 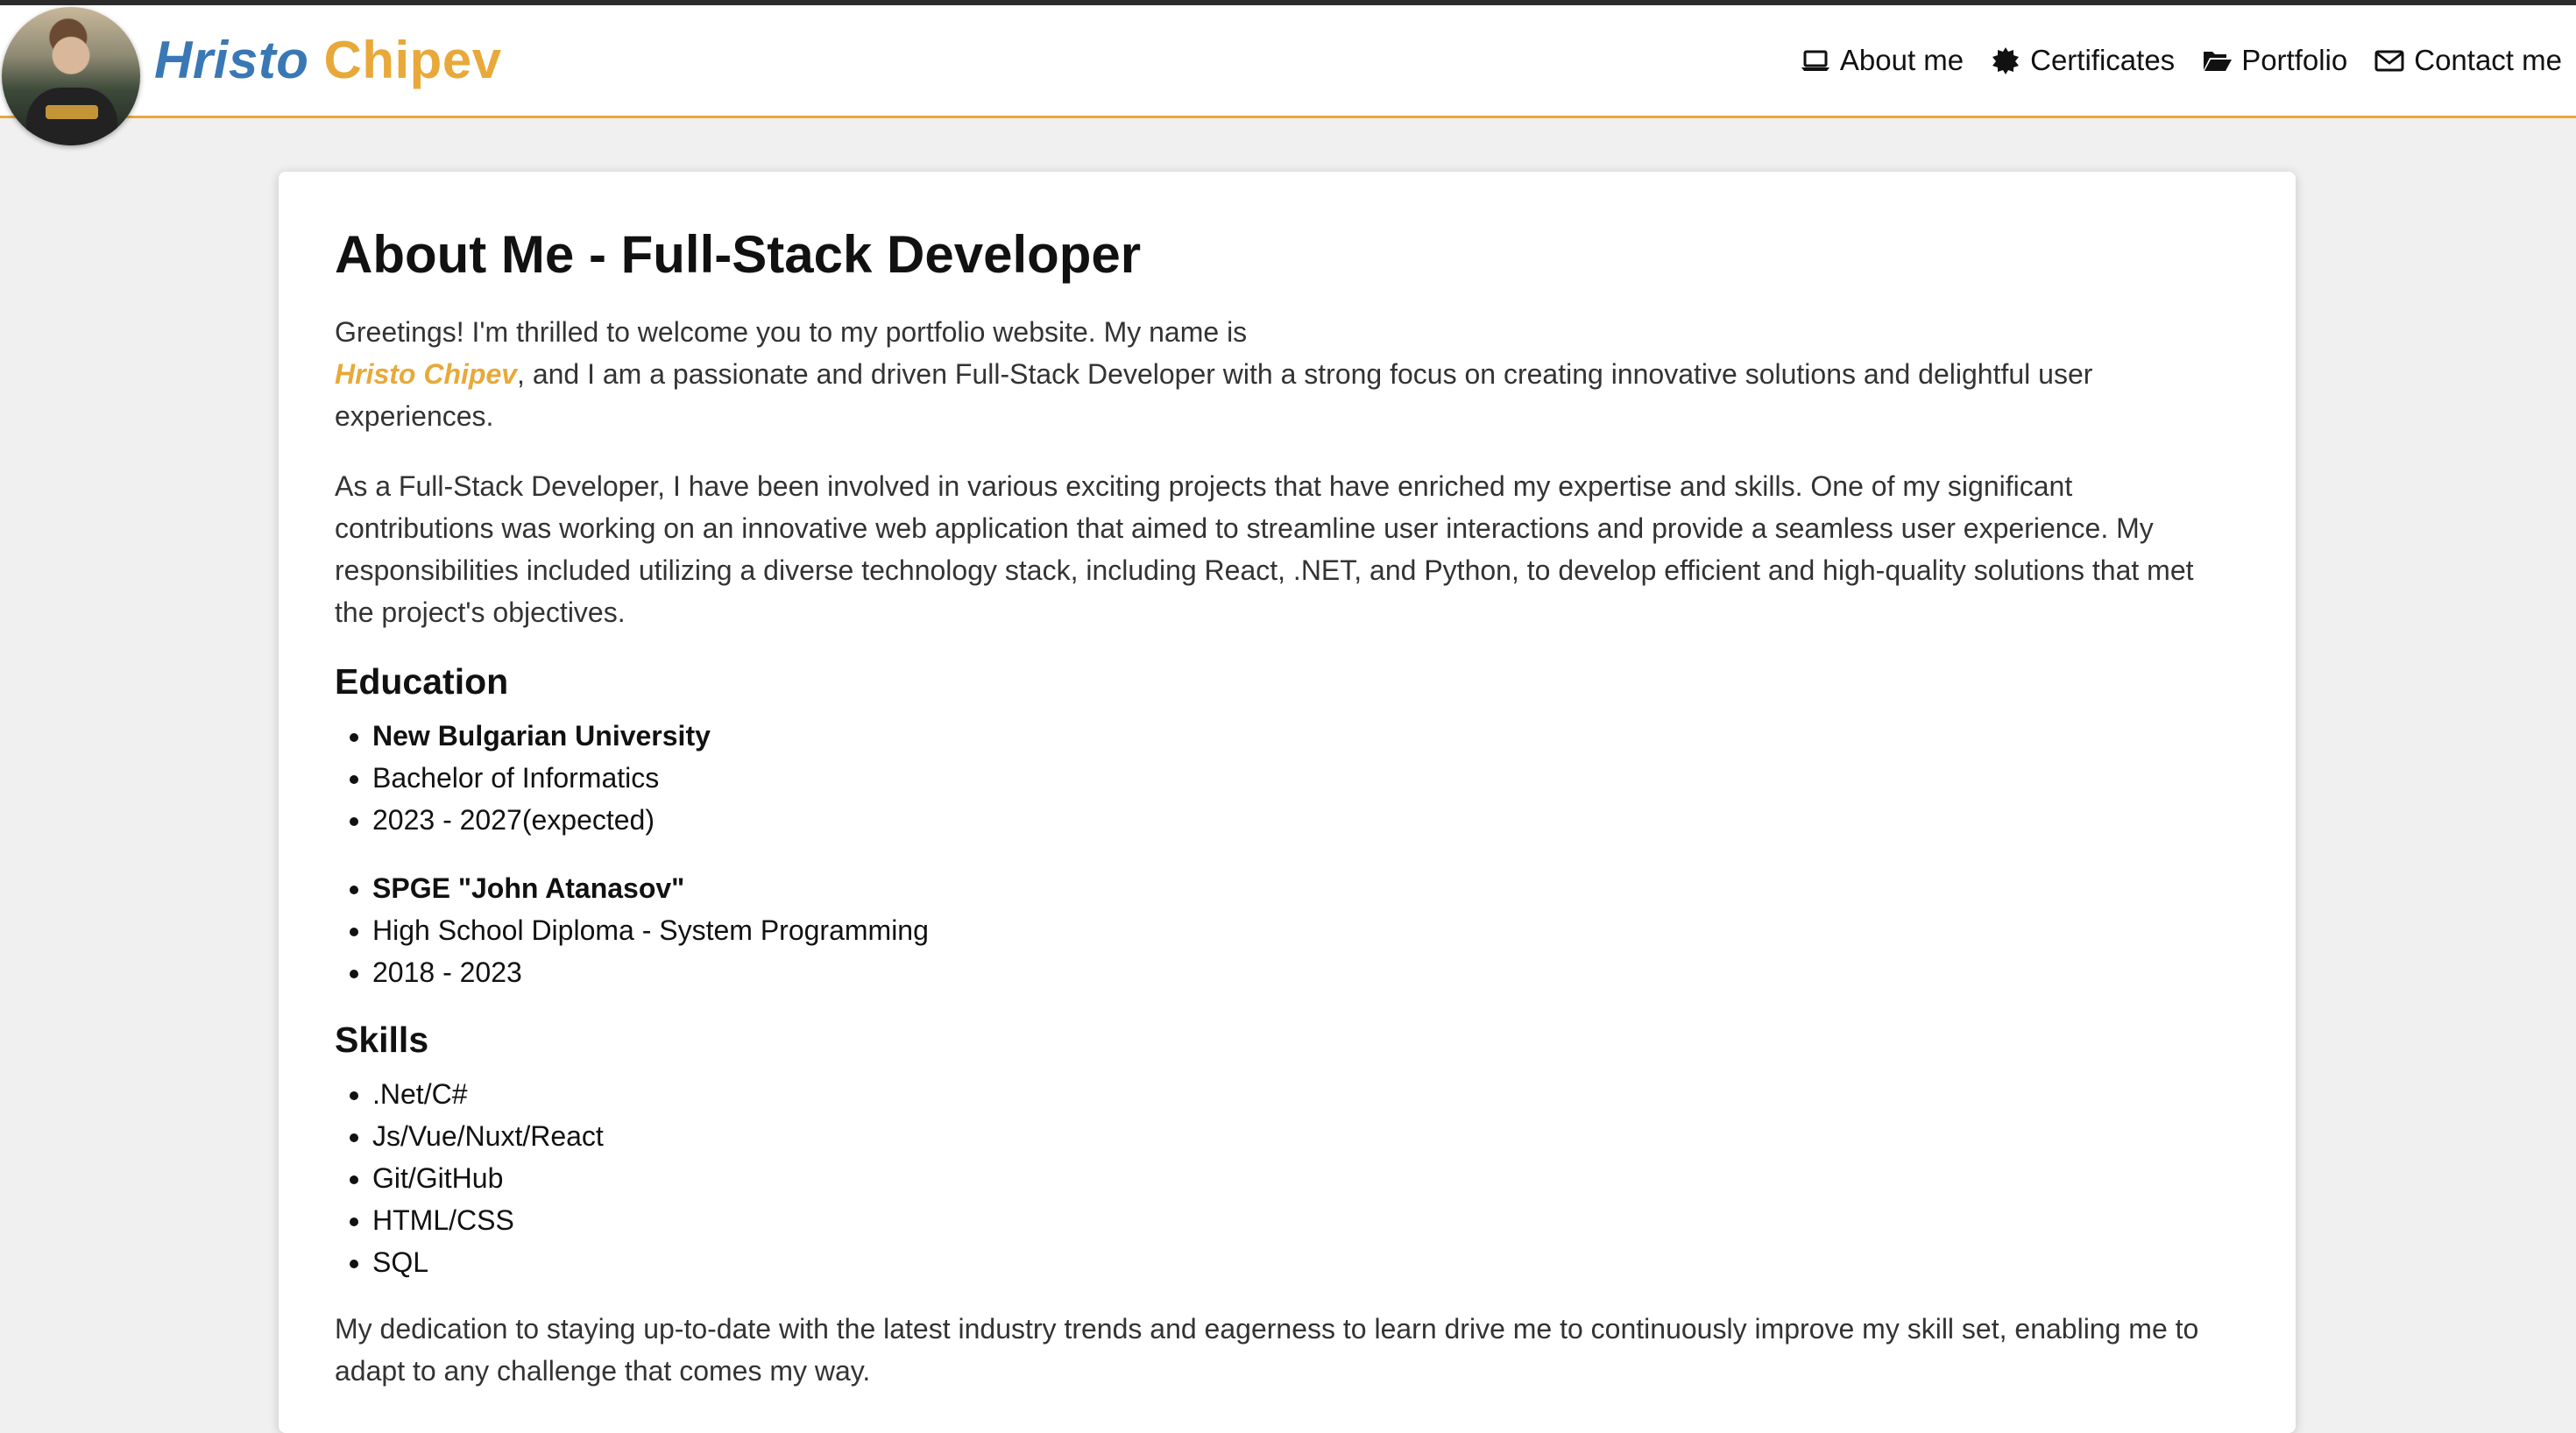 What do you see at coordinates (1901, 60) in the screenshot?
I see `nav-about-me-label: About me` at bounding box center [1901, 60].